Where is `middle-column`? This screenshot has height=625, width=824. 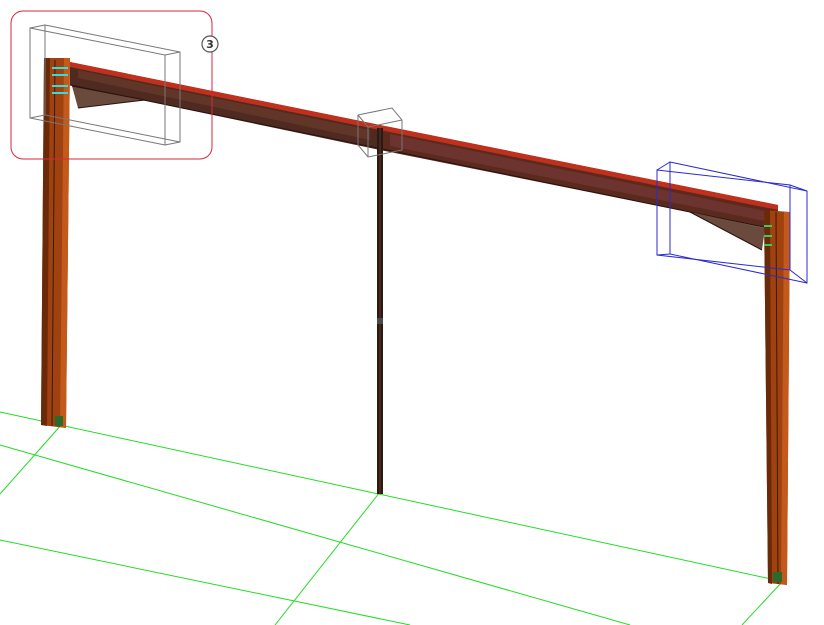 middle-column is located at coordinates (380, 311).